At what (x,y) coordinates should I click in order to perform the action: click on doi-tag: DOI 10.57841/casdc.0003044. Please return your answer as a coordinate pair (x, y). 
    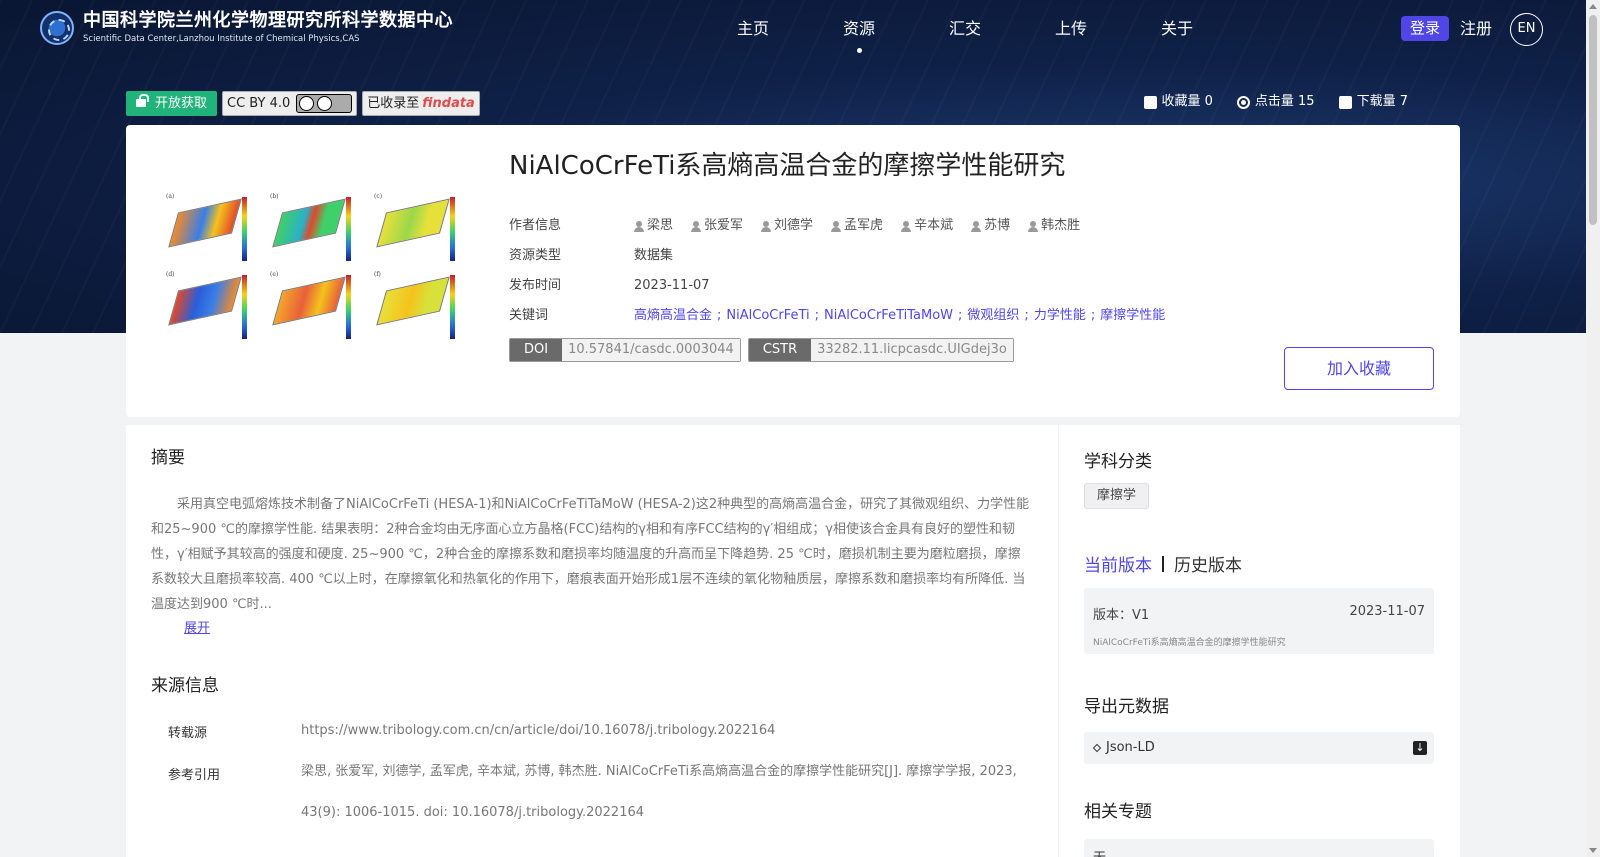
    Looking at the image, I should click on (625, 350).